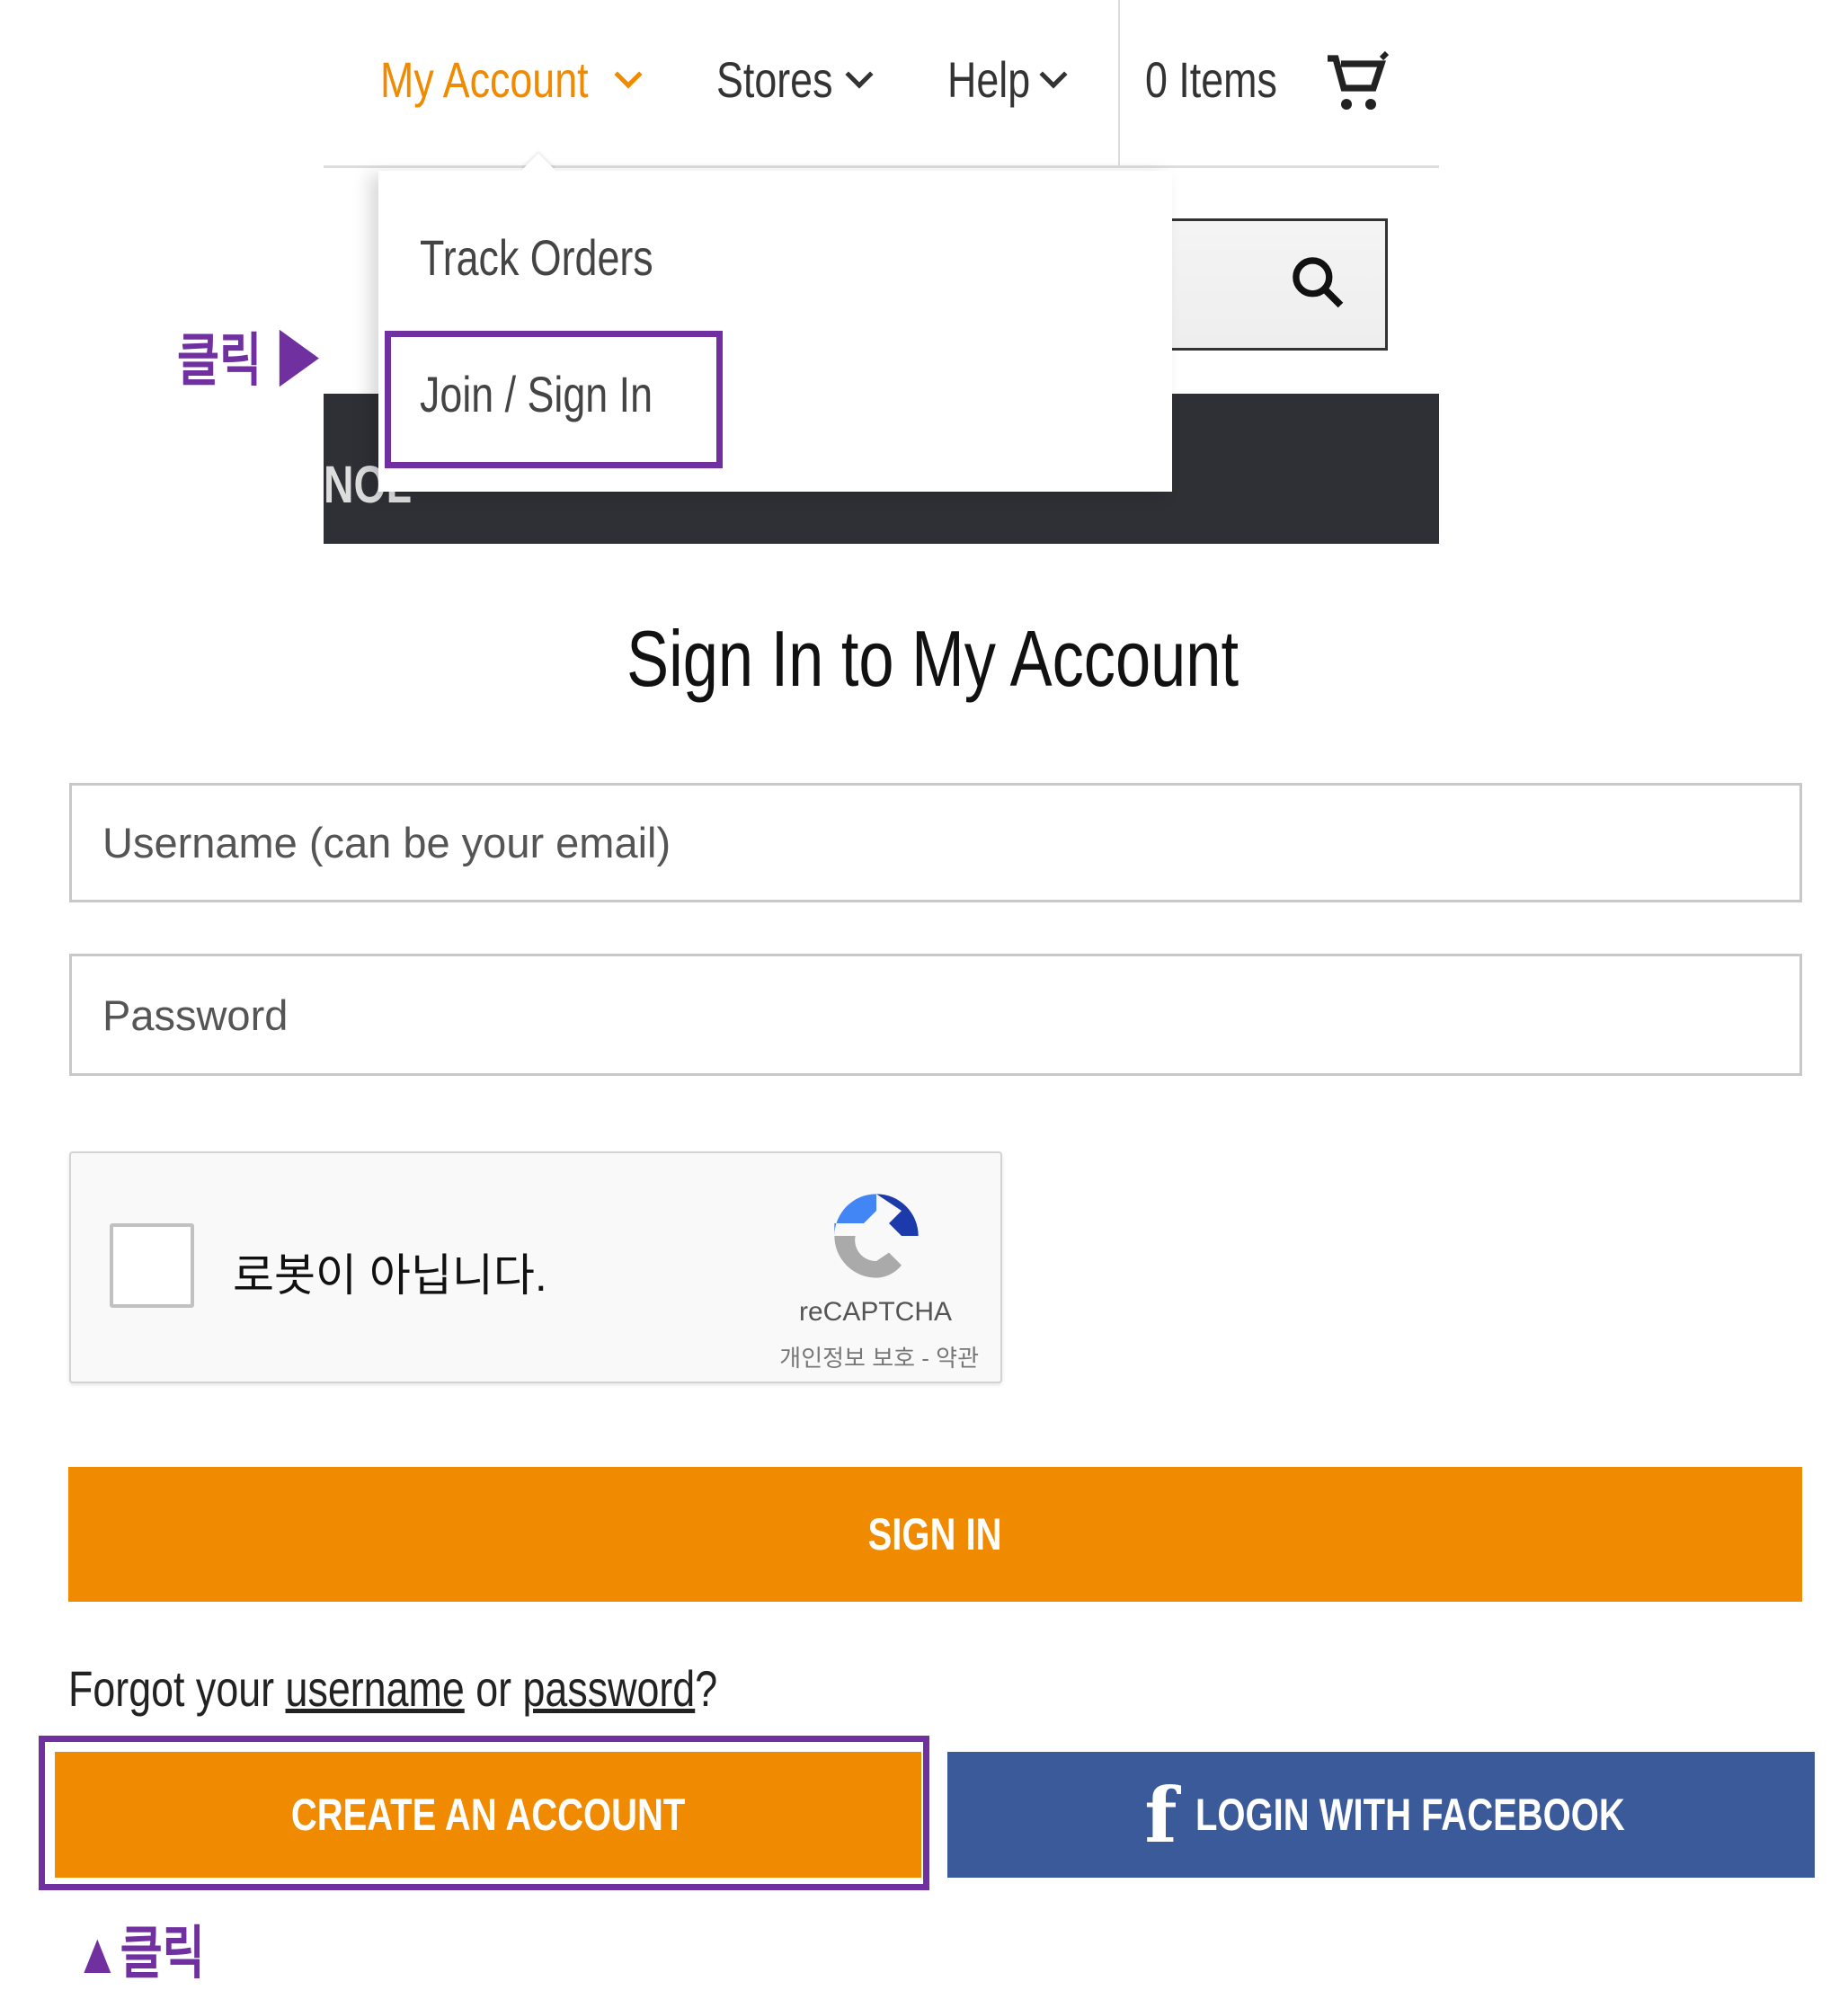  What do you see at coordinates (989, 79) in the screenshot?
I see `nav-label: Help` at bounding box center [989, 79].